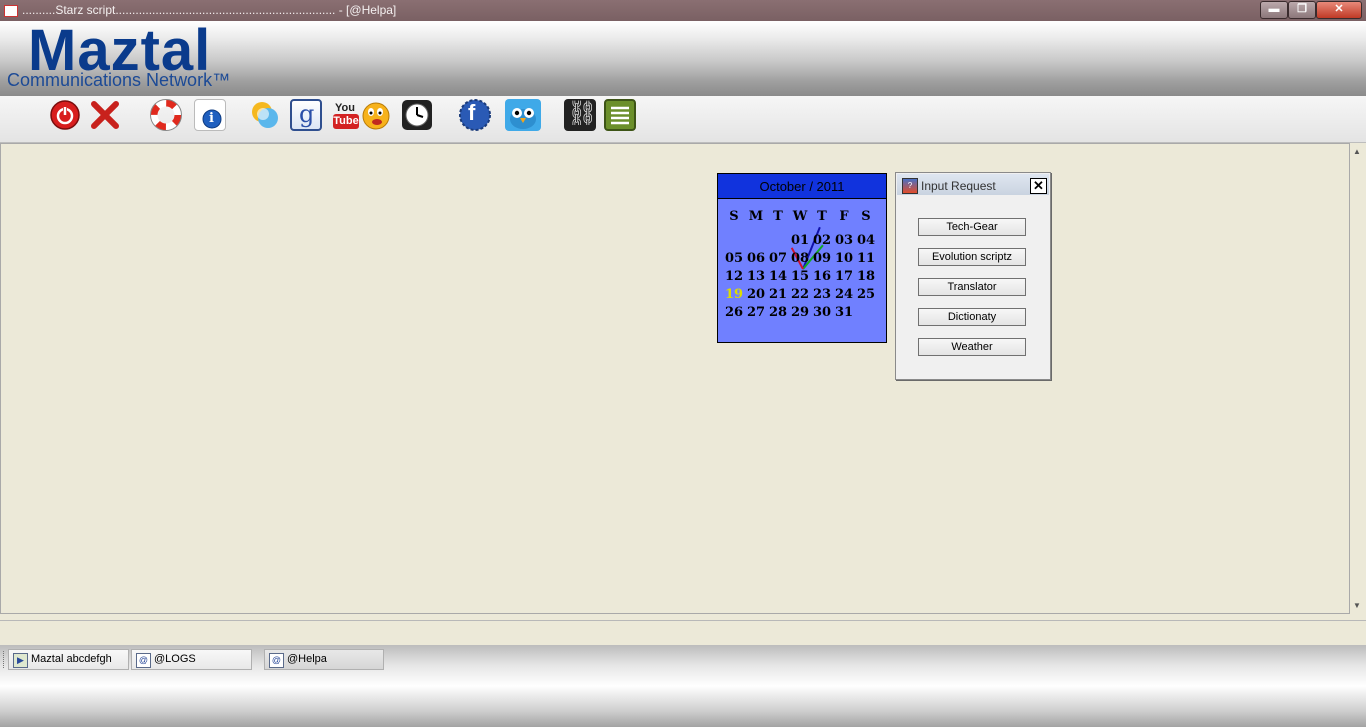 The width and height of the screenshot is (1366, 727). I want to click on calendar-header: October / 2011, so click(802, 186).